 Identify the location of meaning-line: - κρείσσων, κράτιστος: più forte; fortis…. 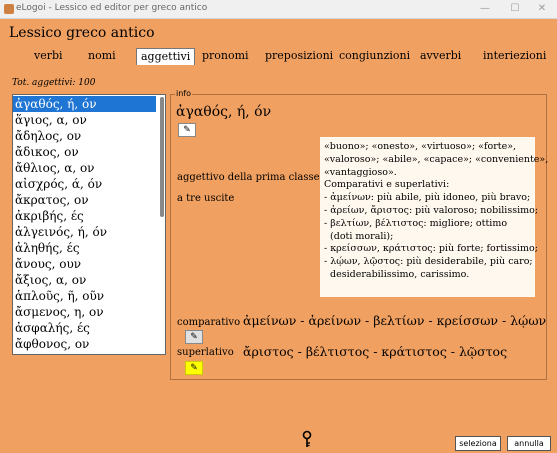
(431, 249).